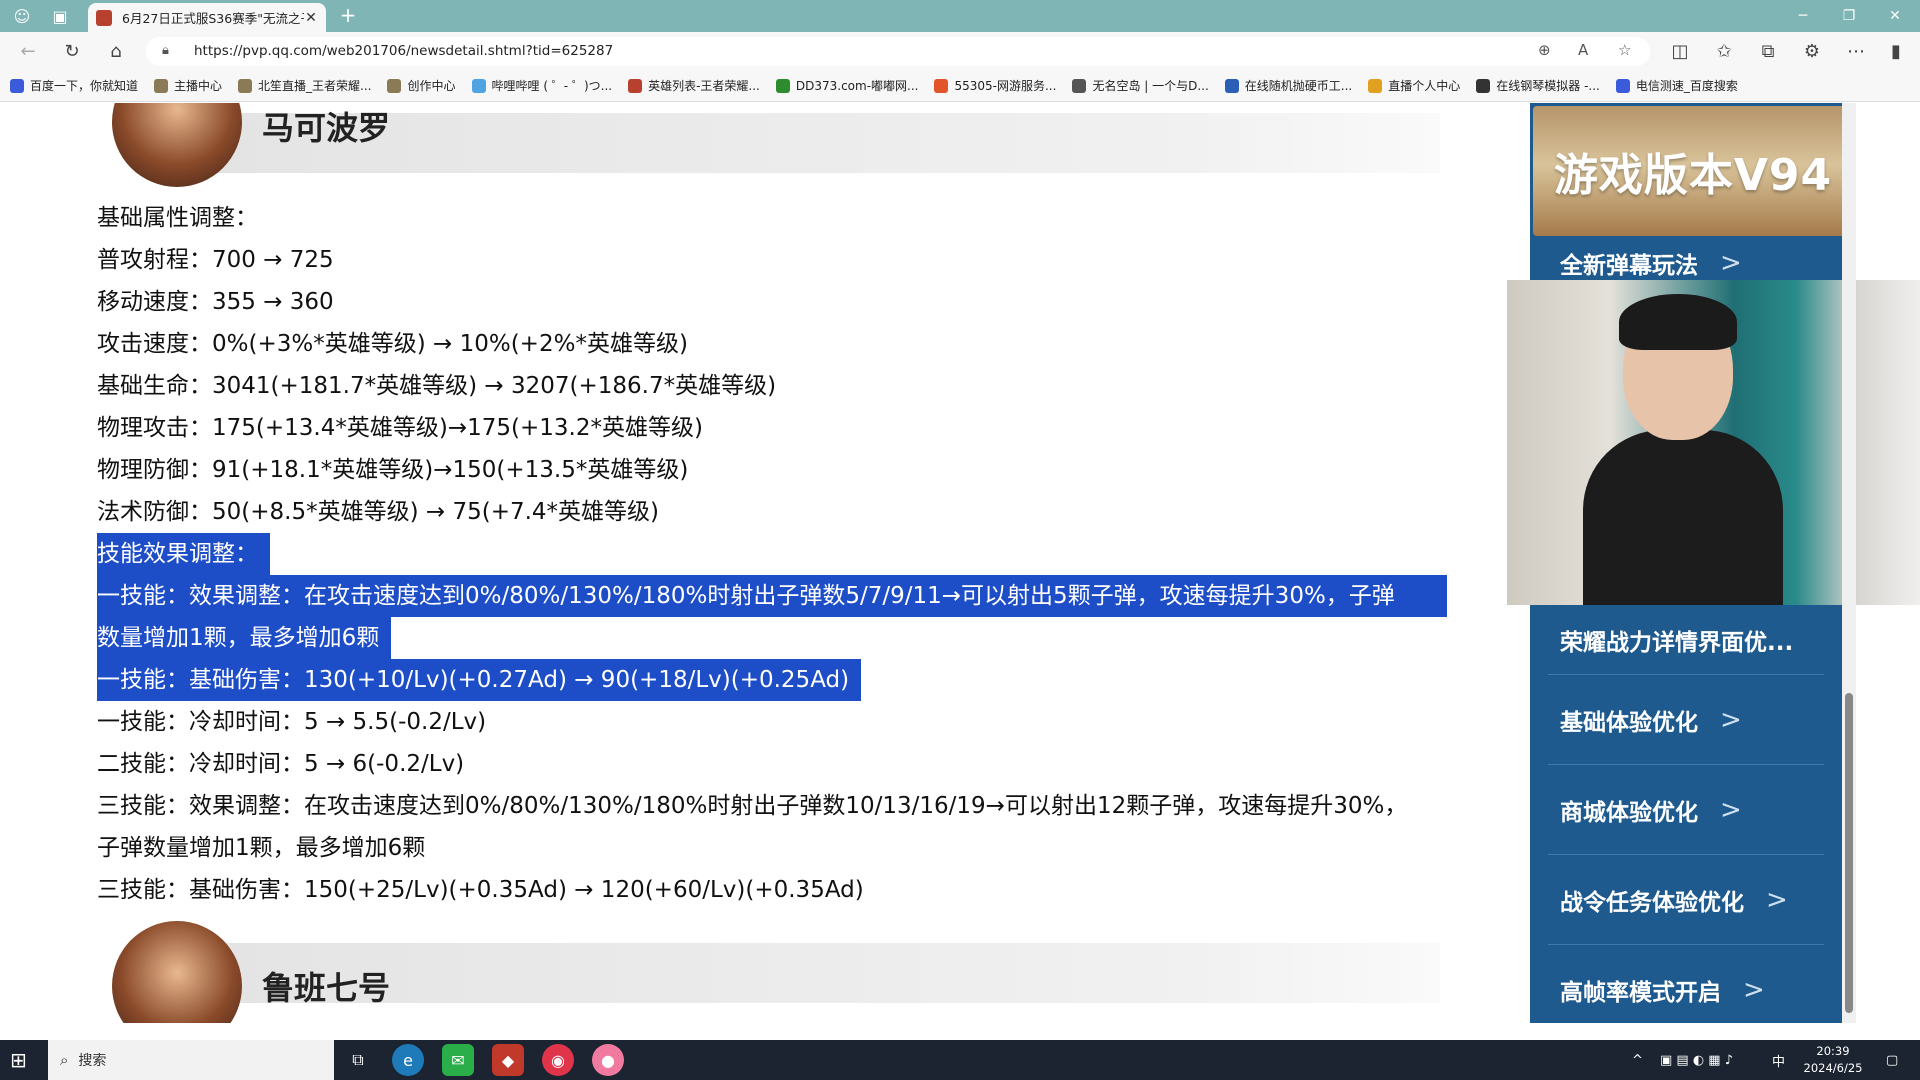  What do you see at coordinates (292, 722) in the screenshot?
I see `article-line-text: 一技能：冷却时间：5 → 5.5(-0.2/Lv)` at bounding box center [292, 722].